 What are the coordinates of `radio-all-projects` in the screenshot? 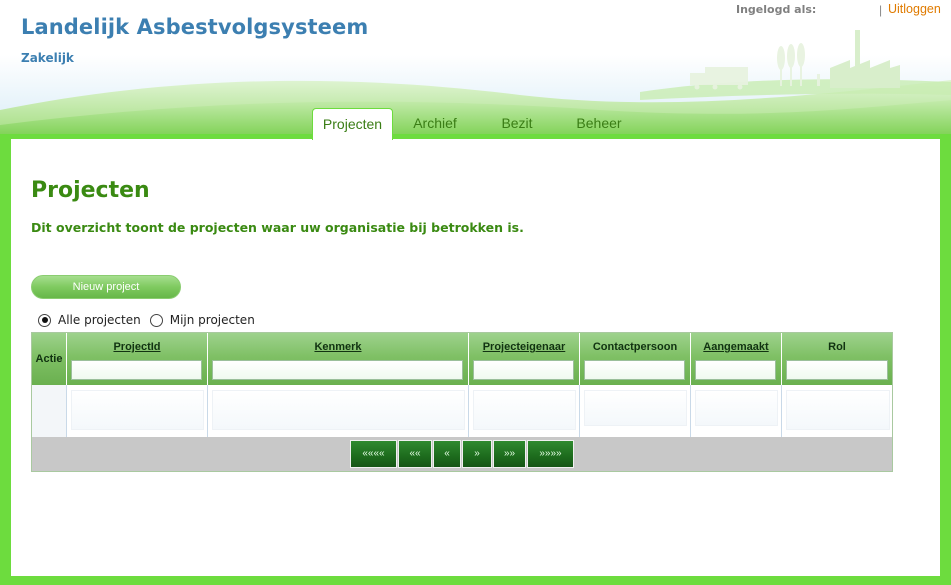 It's located at (44, 320).